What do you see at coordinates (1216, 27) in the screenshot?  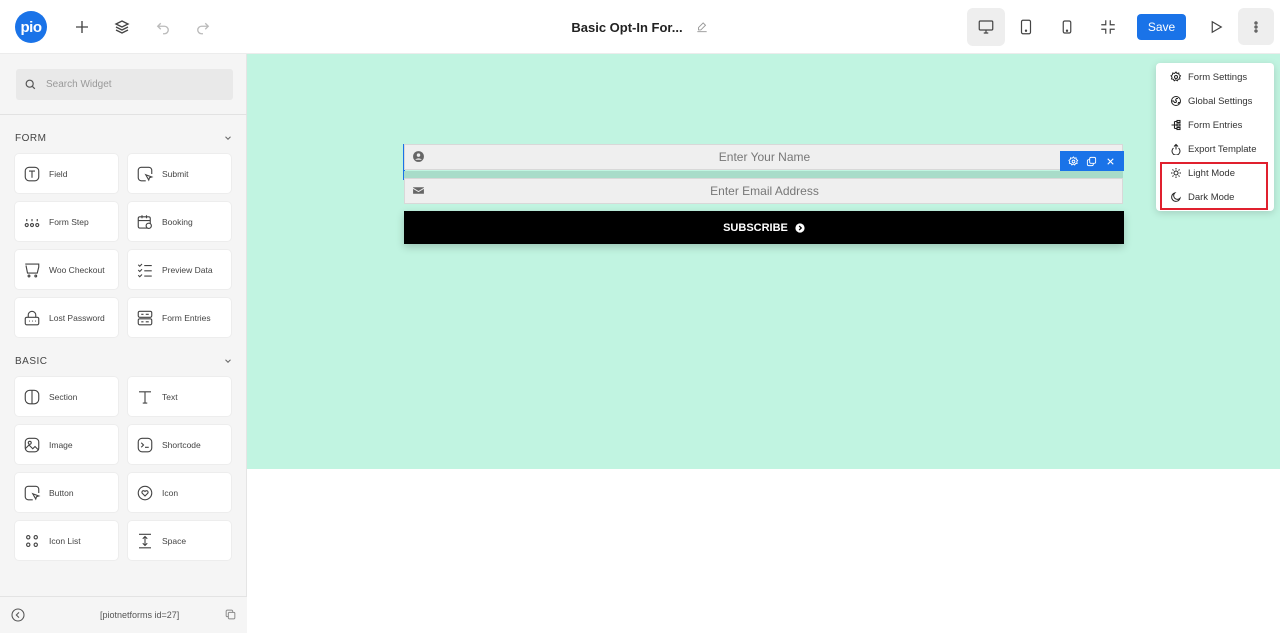 I see `preview-play-icon` at bounding box center [1216, 27].